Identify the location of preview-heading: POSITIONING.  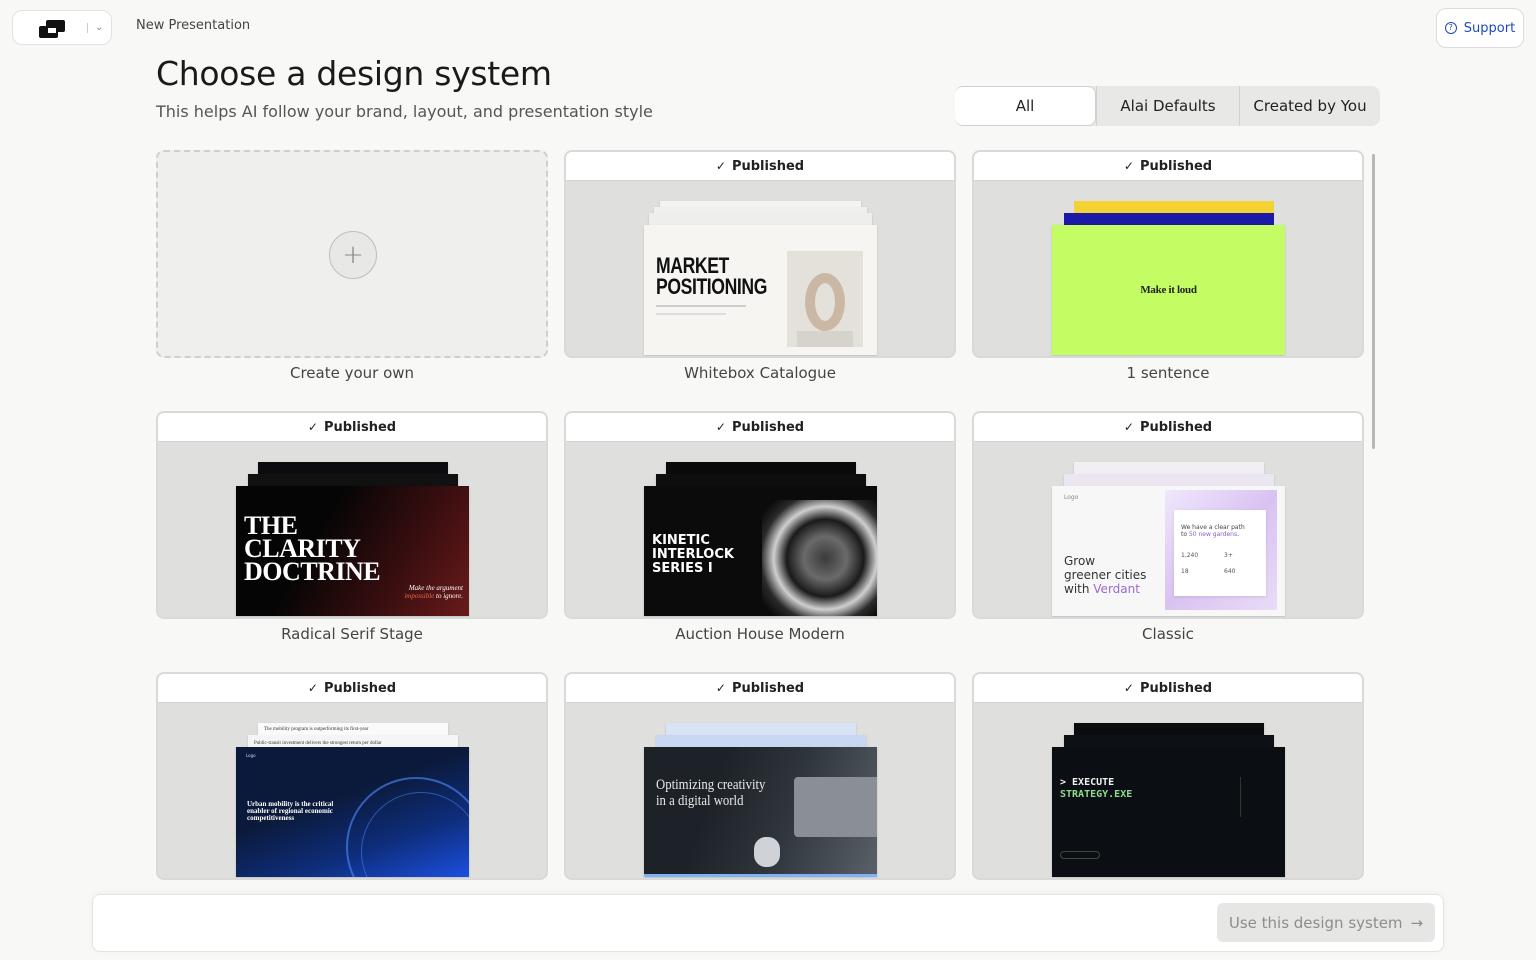
(711, 286).